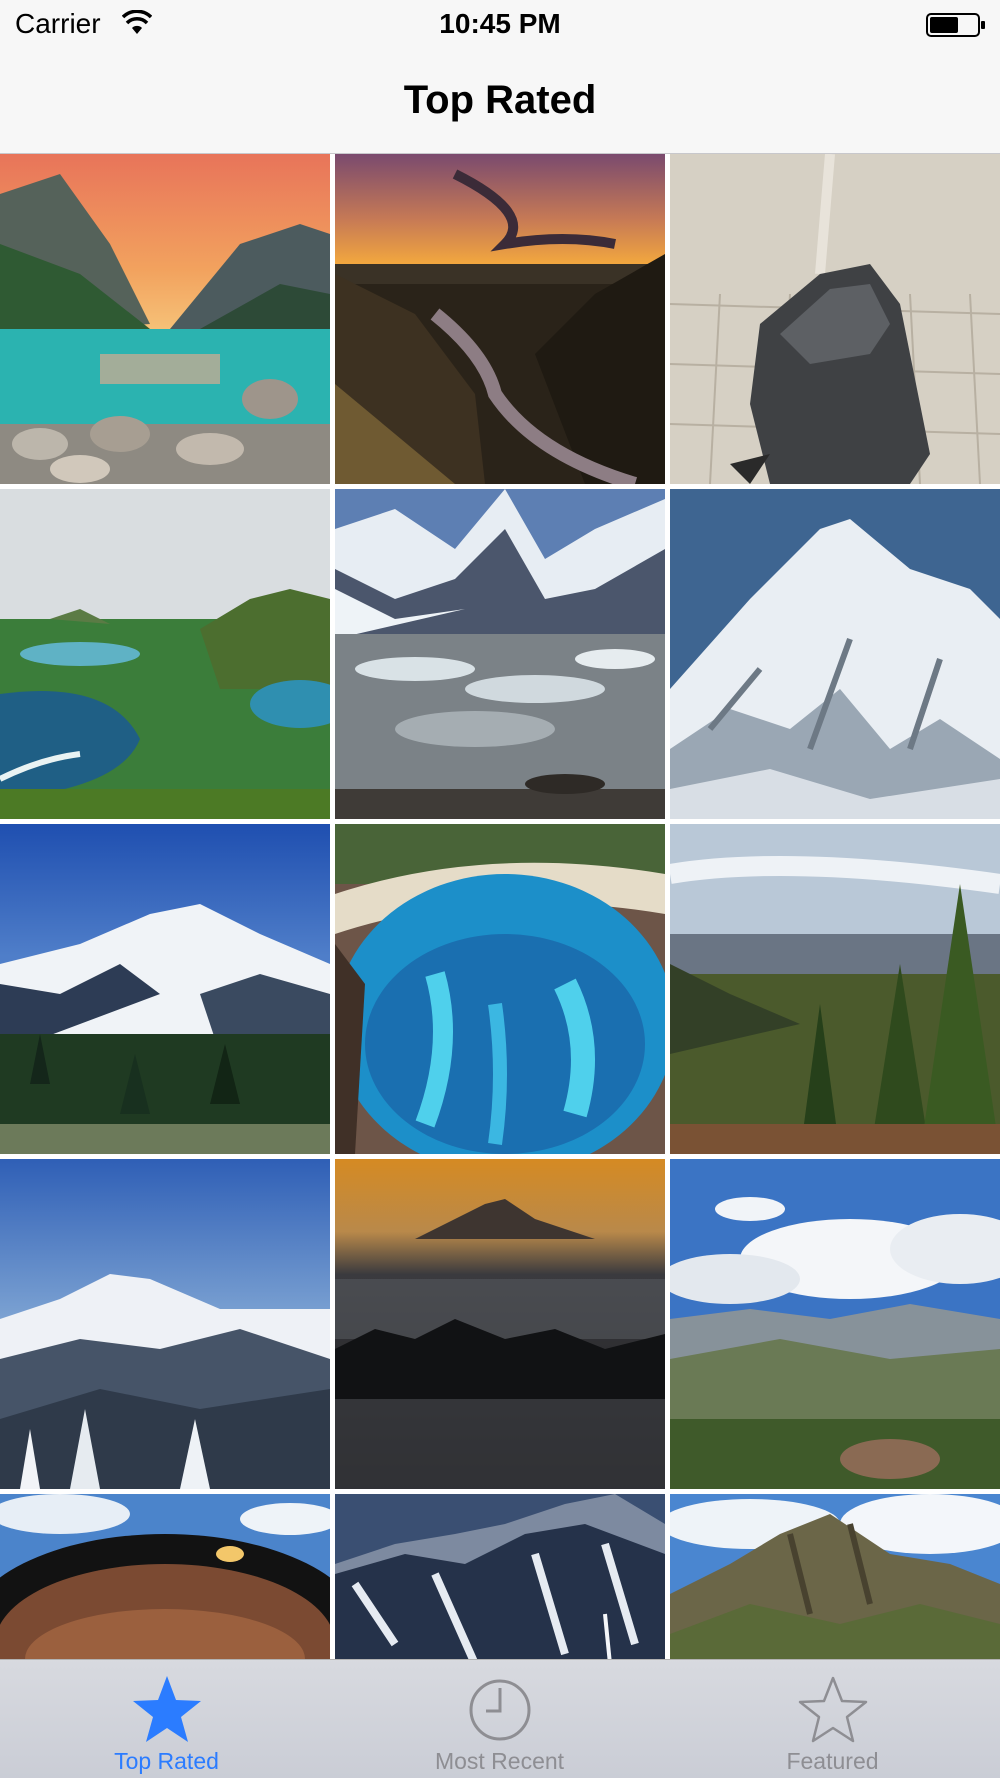  What do you see at coordinates (955, 25) in the screenshot?
I see `battery-icon` at bounding box center [955, 25].